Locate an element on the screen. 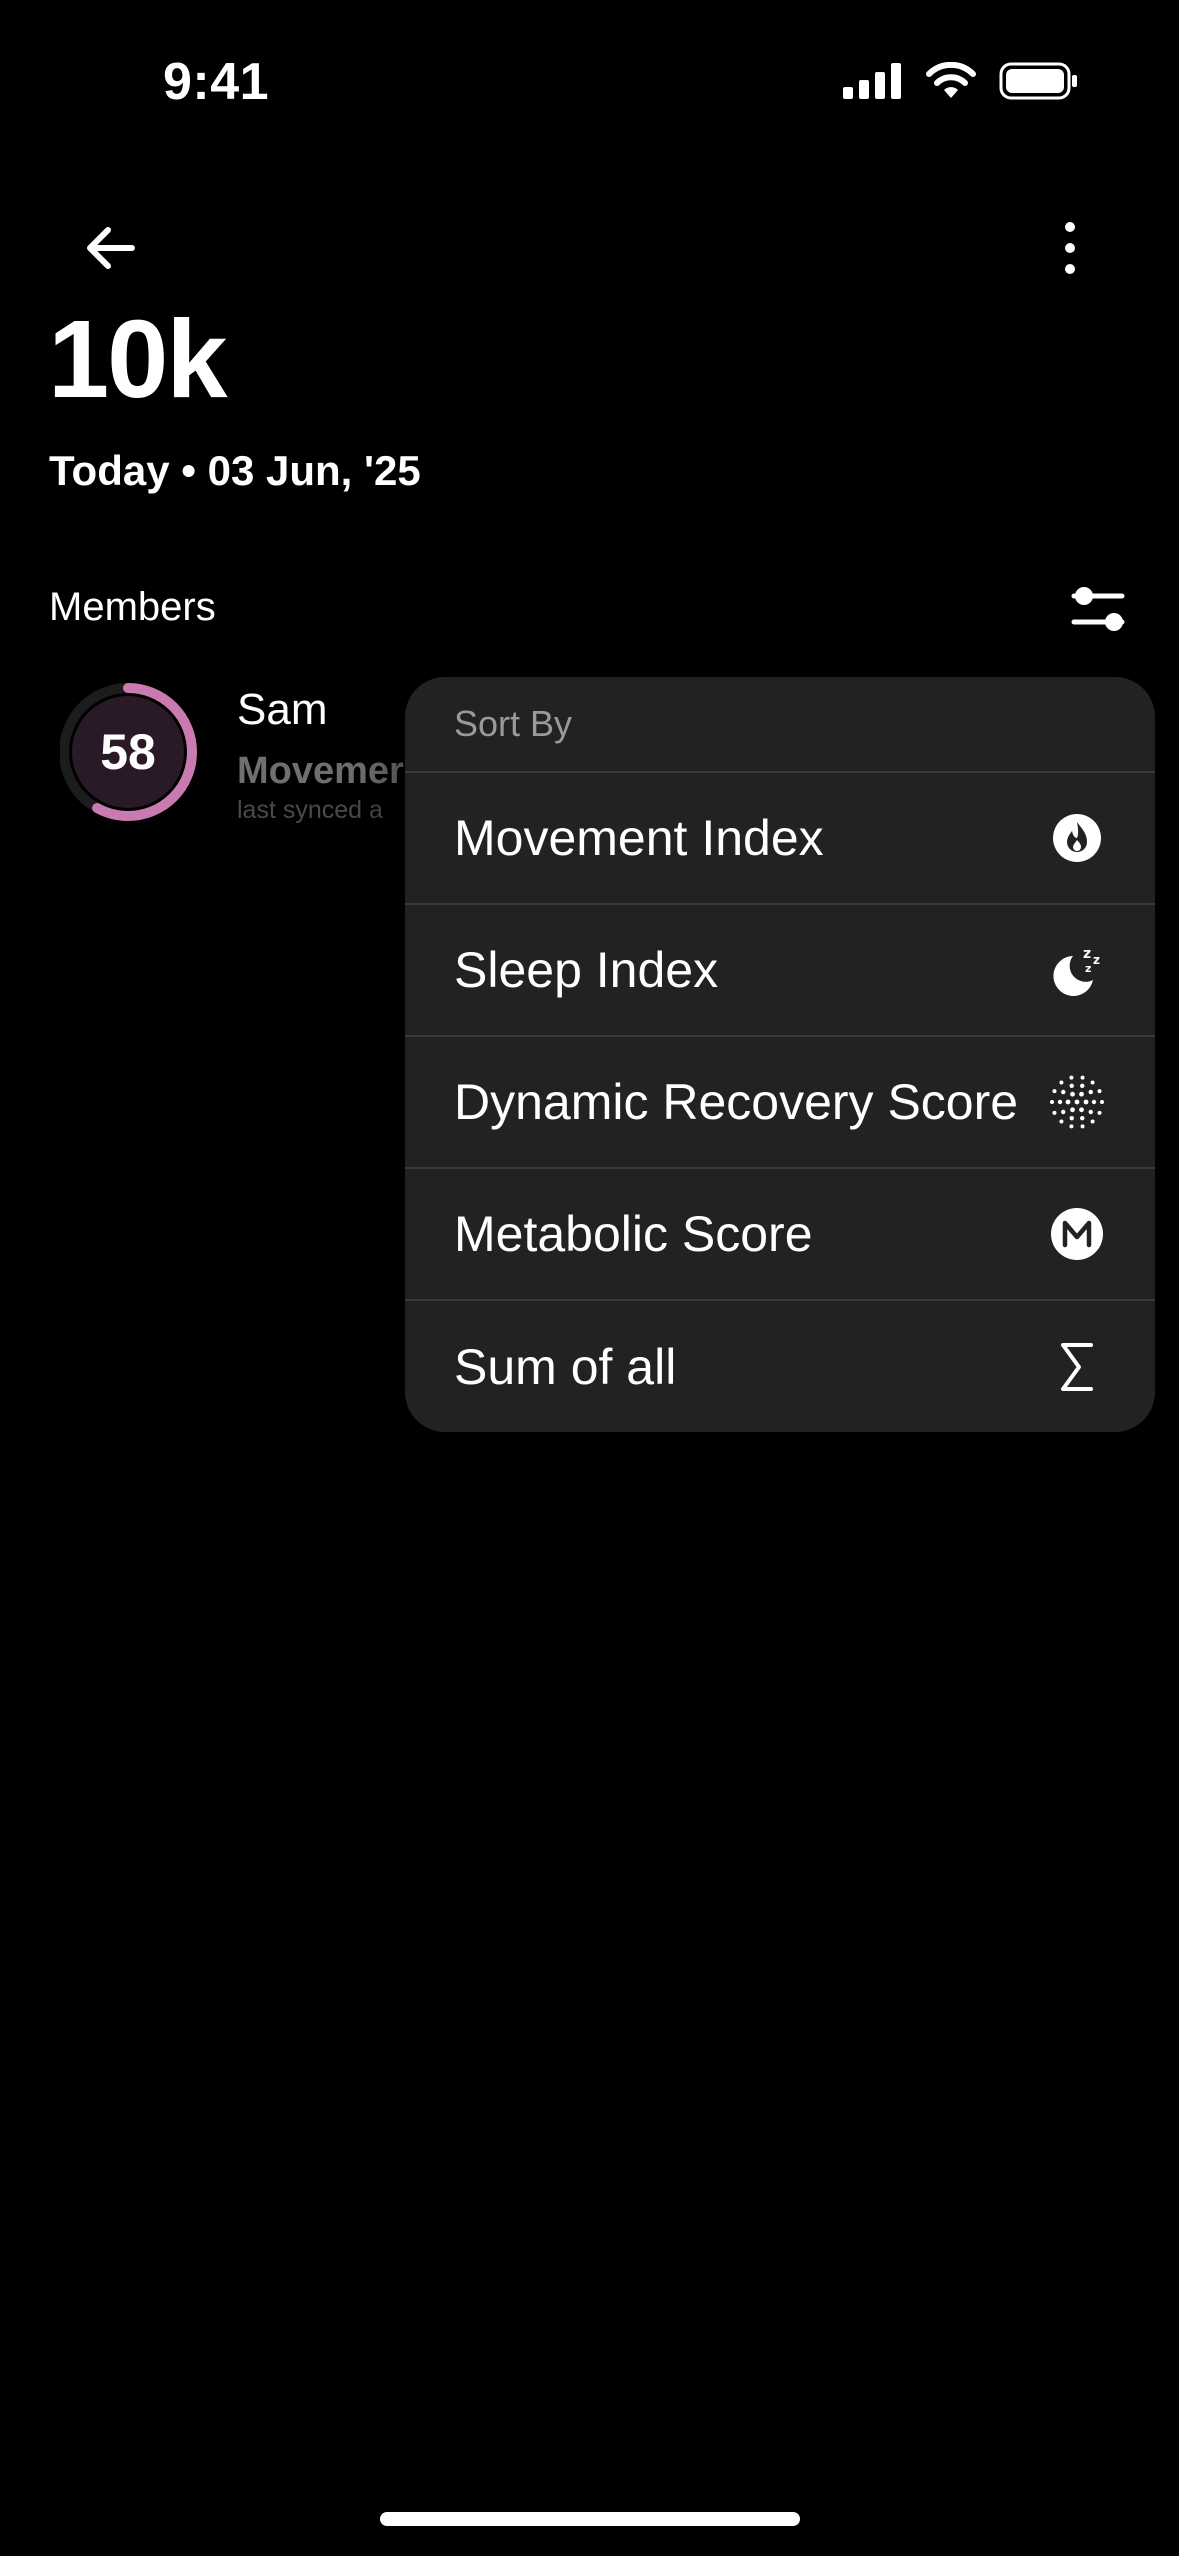 The height and width of the screenshot is (2556, 1179). sort-option-movement-index: Movement Index is located at coordinates (780, 839).